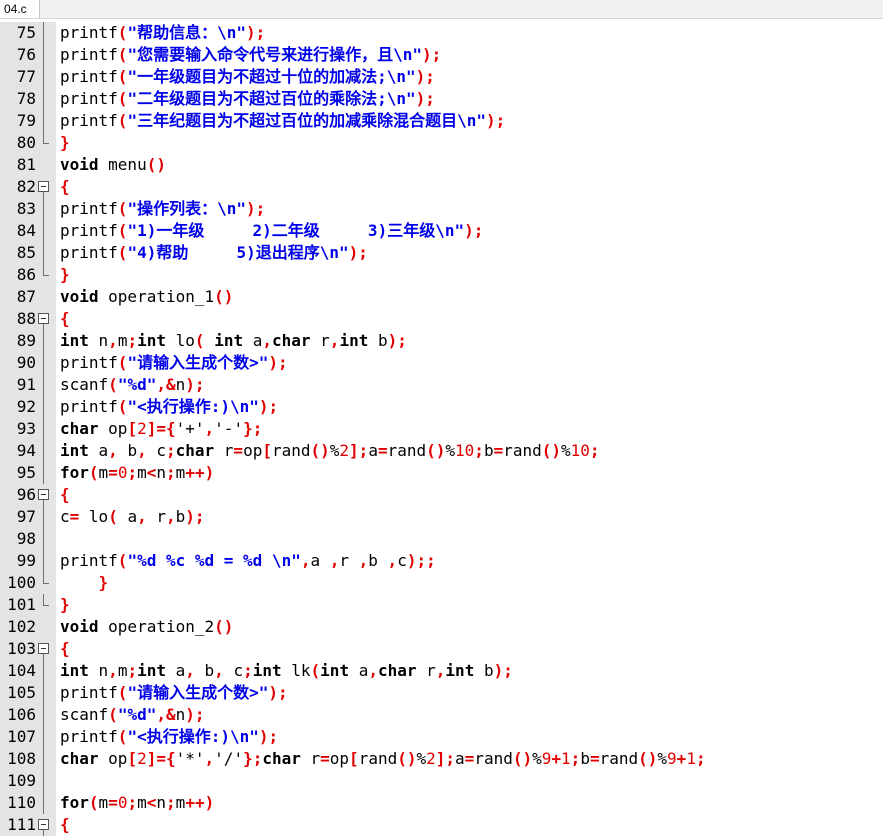  I want to click on line-gutter: 92, so click(28, 407).